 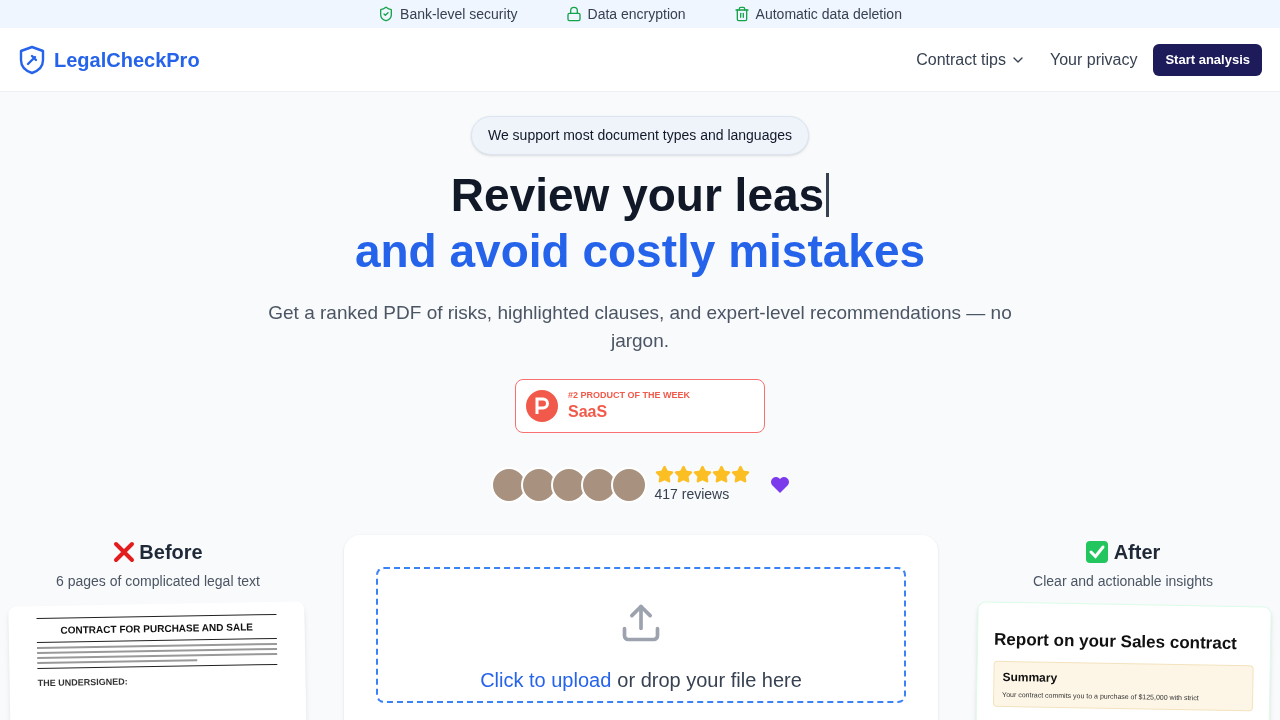 I want to click on heart-icon, so click(x=779, y=485).